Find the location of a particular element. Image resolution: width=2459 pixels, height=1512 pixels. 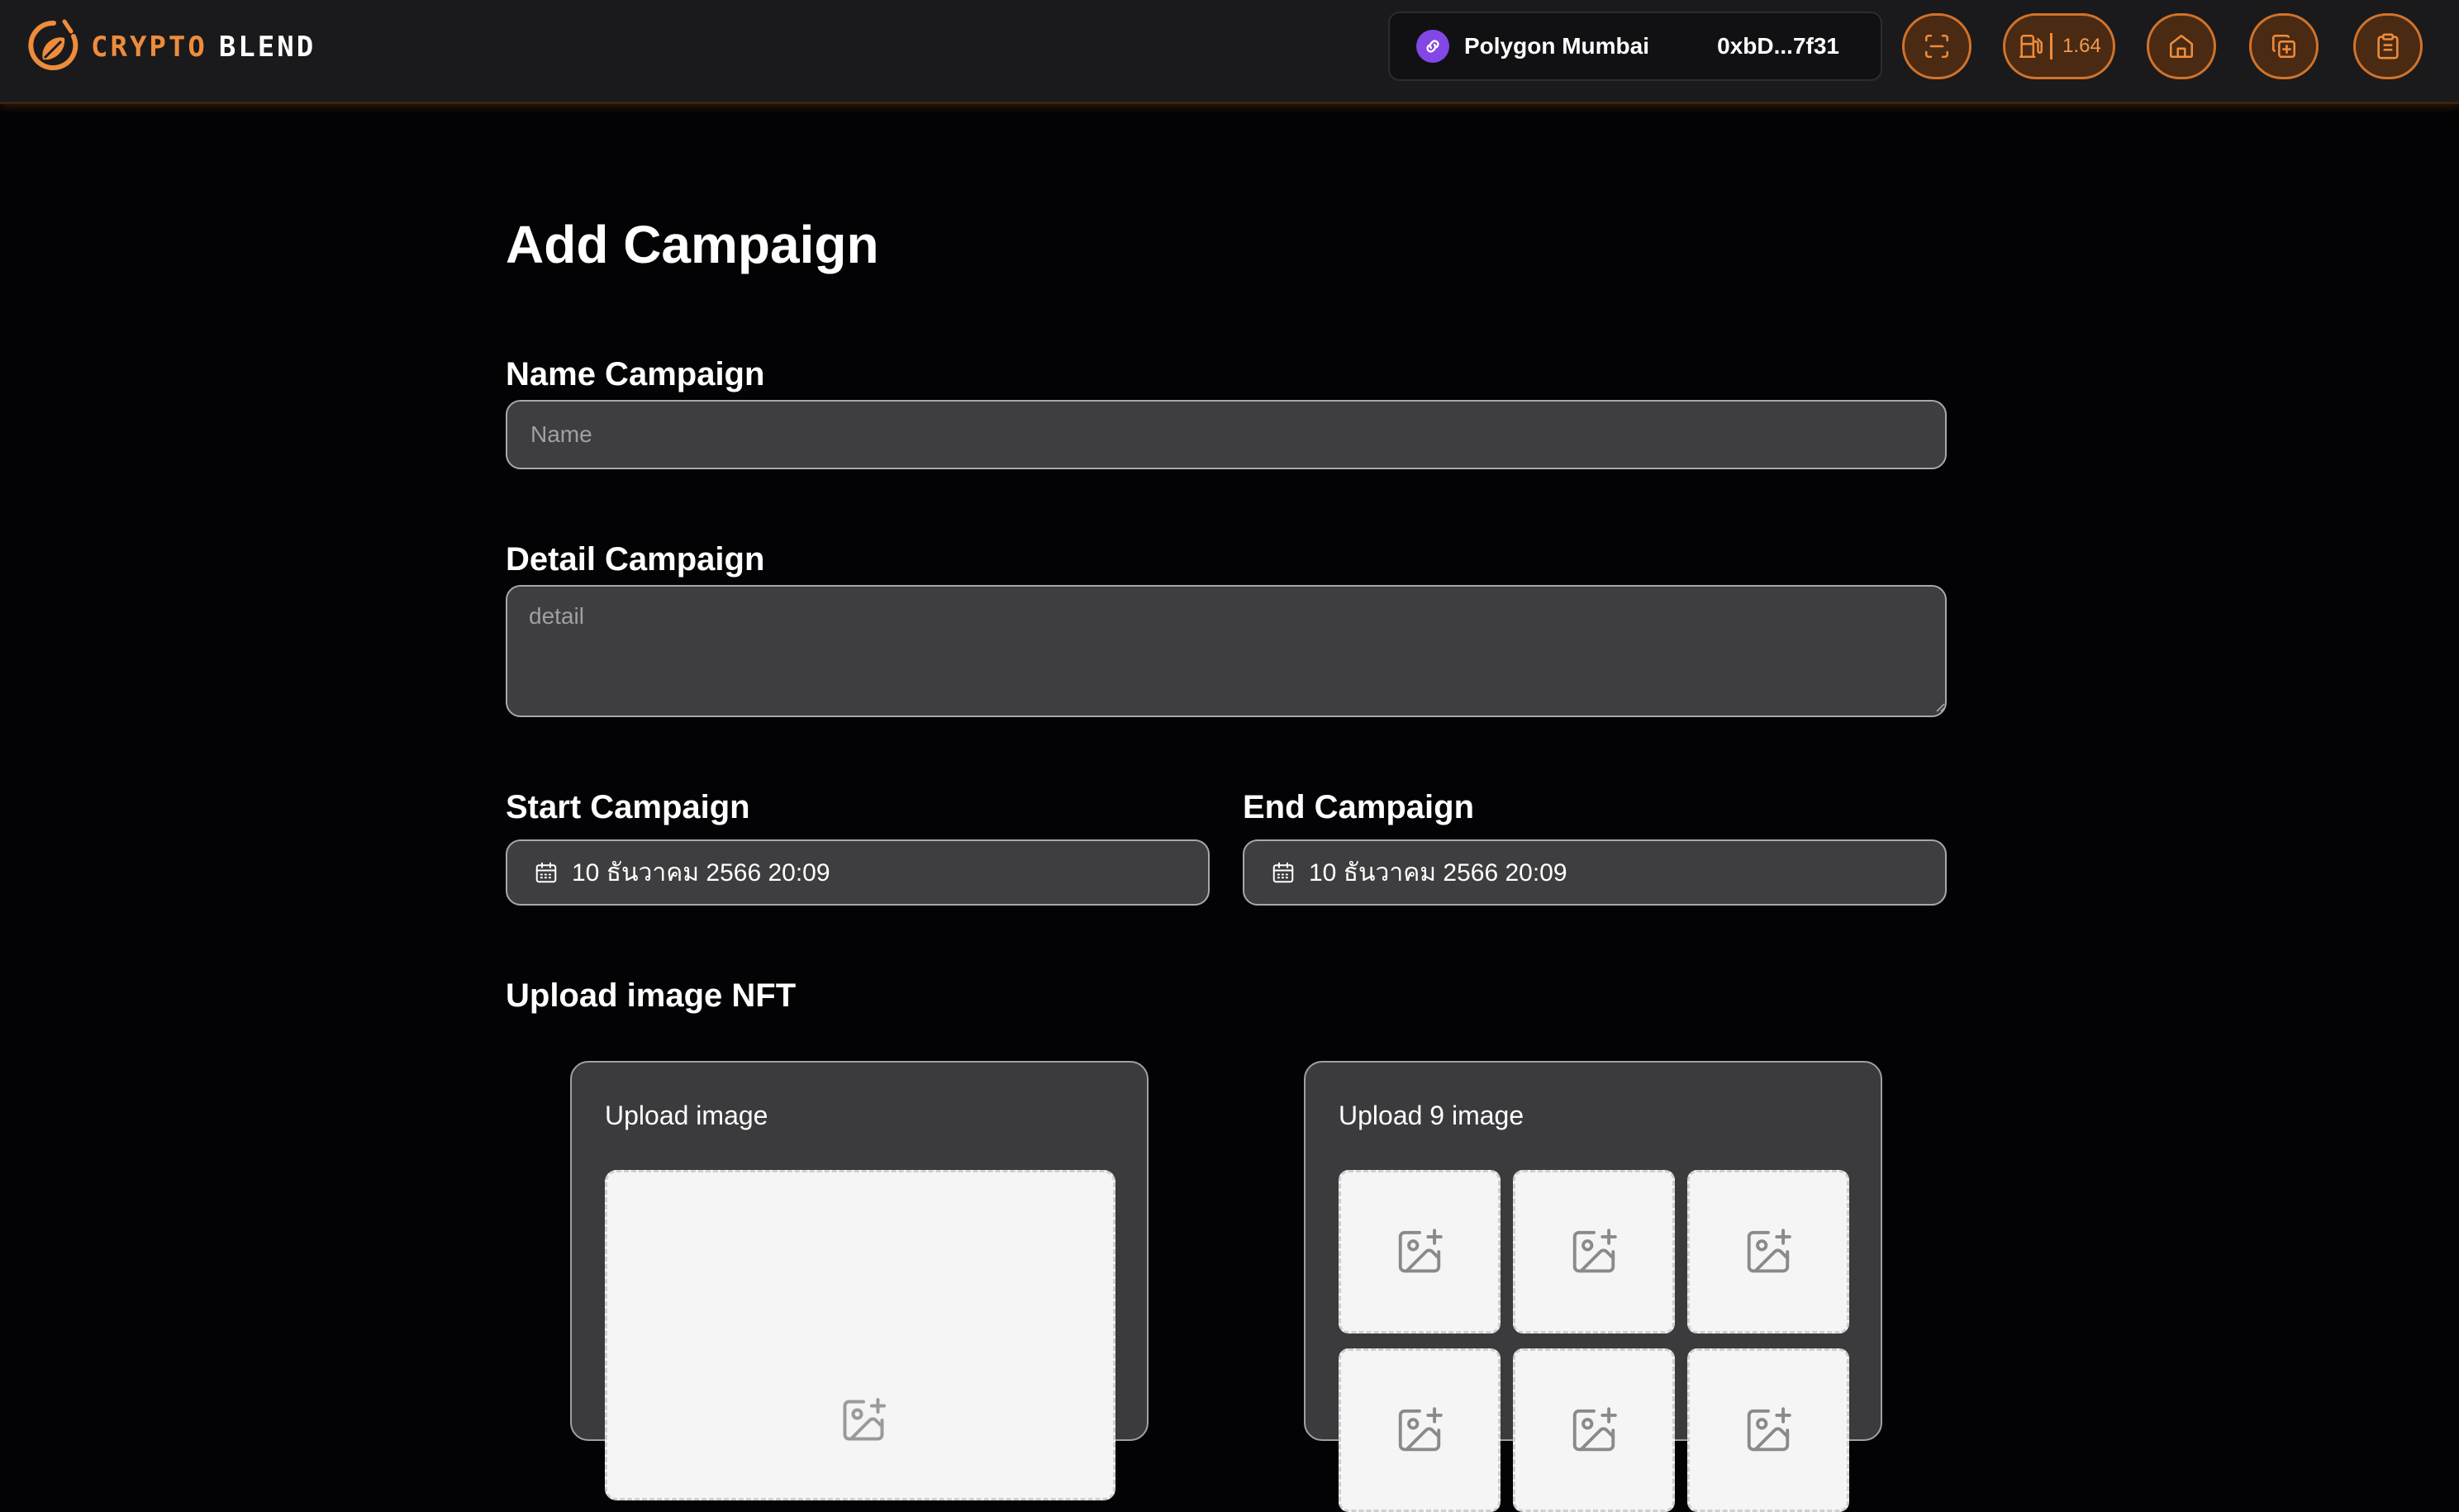

crypto-blend-logo-icon is located at coordinates (53, 44).